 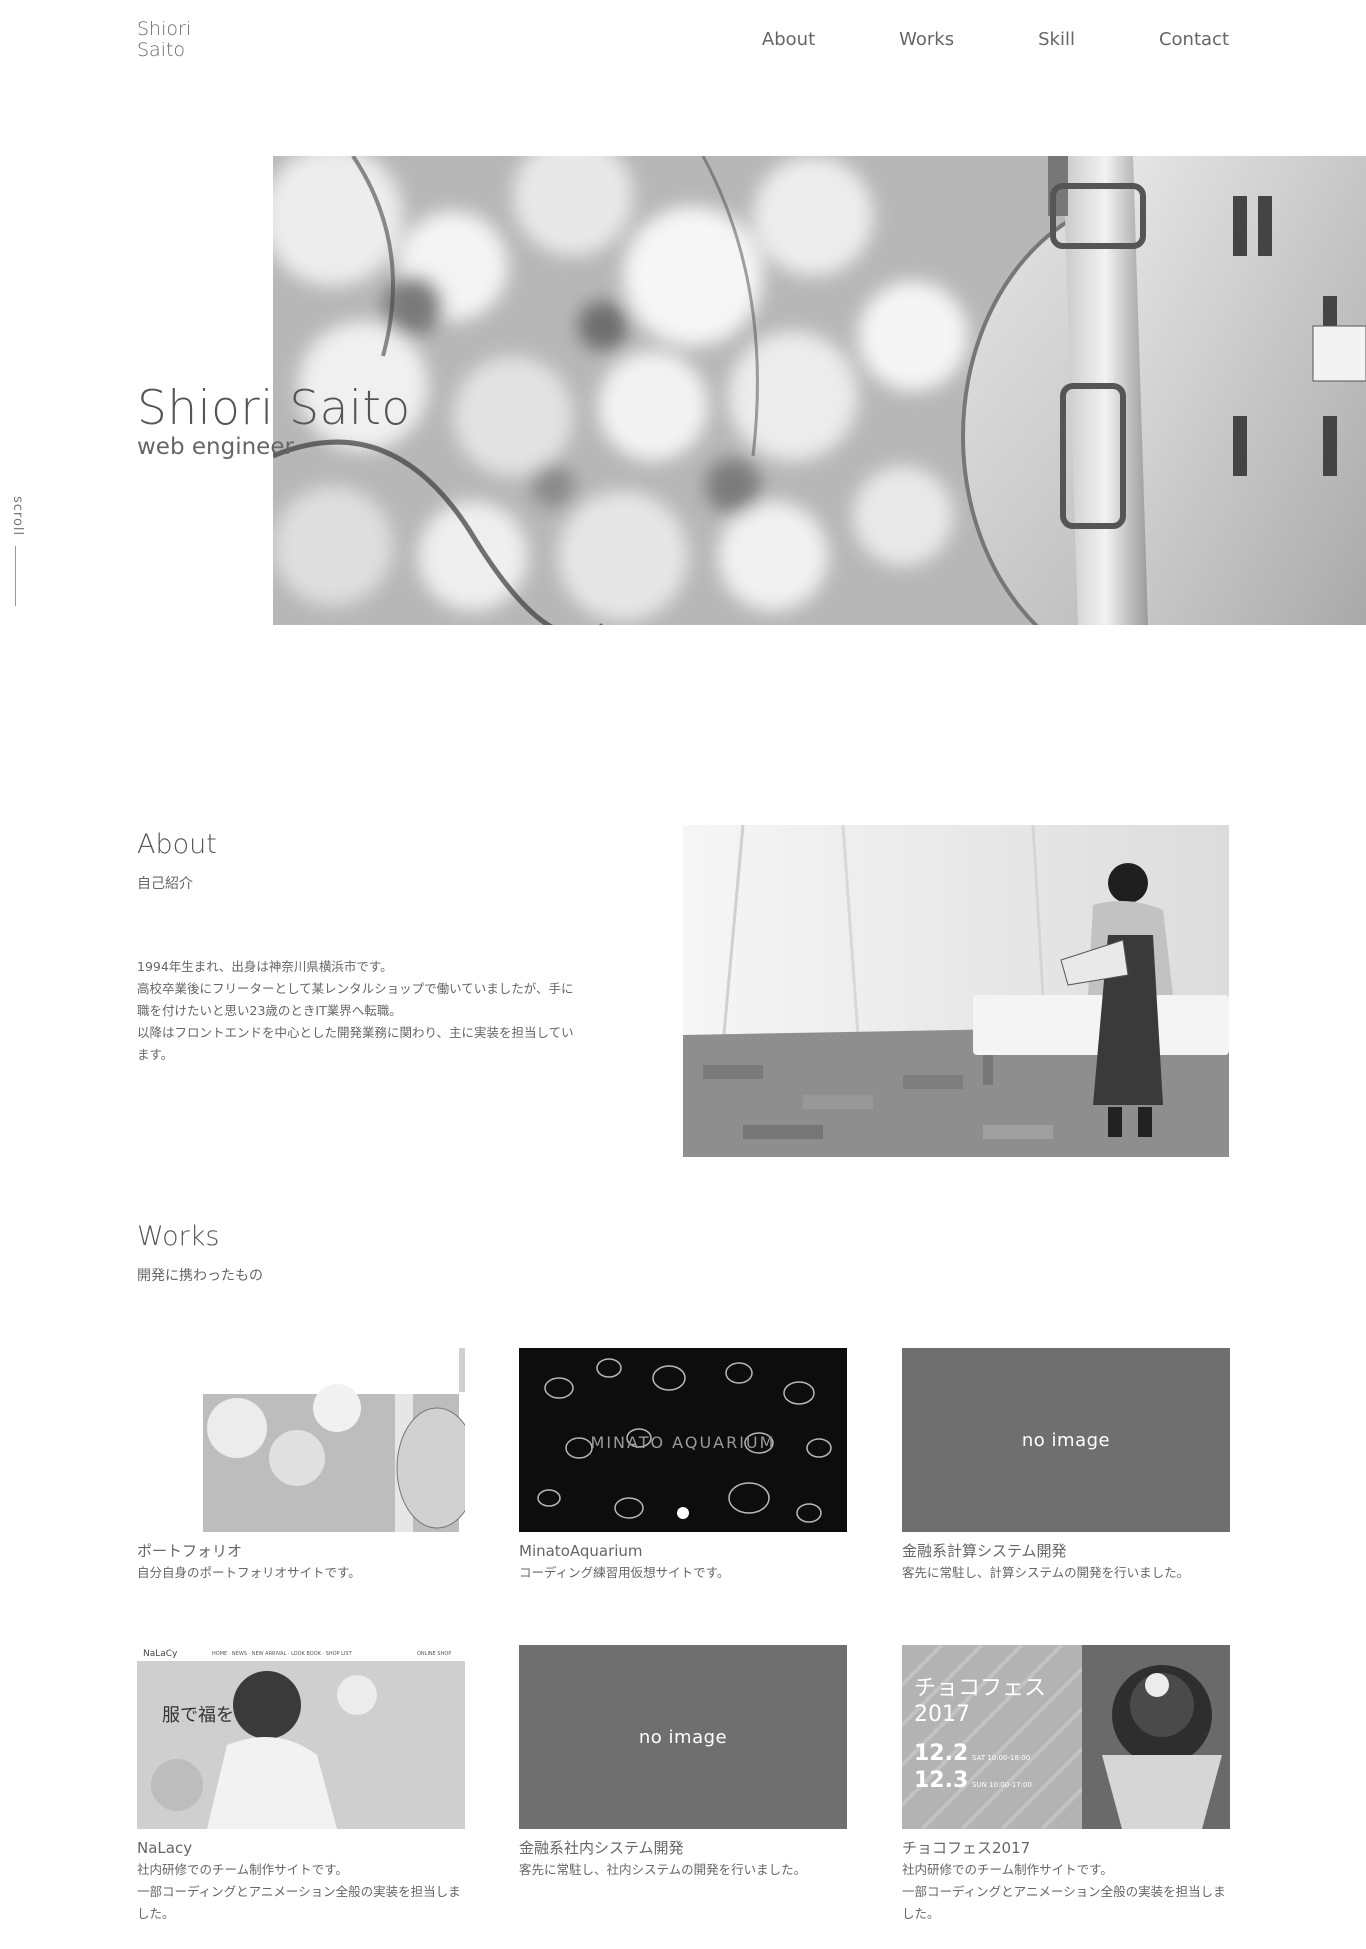 What do you see at coordinates (1001, 1758) in the screenshot?
I see `choco-time-1: SAT 10:00-18:00` at bounding box center [1001, 1758].